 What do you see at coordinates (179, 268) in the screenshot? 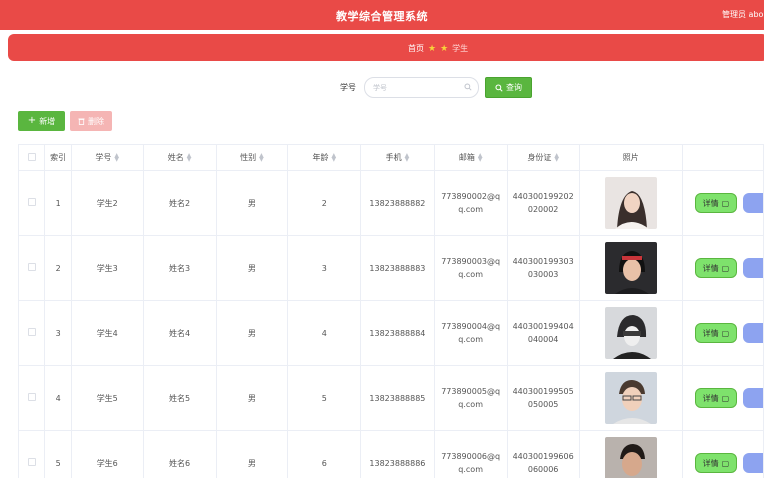
I see `cell-name: 姓名3` at bounding box center [179, 268].